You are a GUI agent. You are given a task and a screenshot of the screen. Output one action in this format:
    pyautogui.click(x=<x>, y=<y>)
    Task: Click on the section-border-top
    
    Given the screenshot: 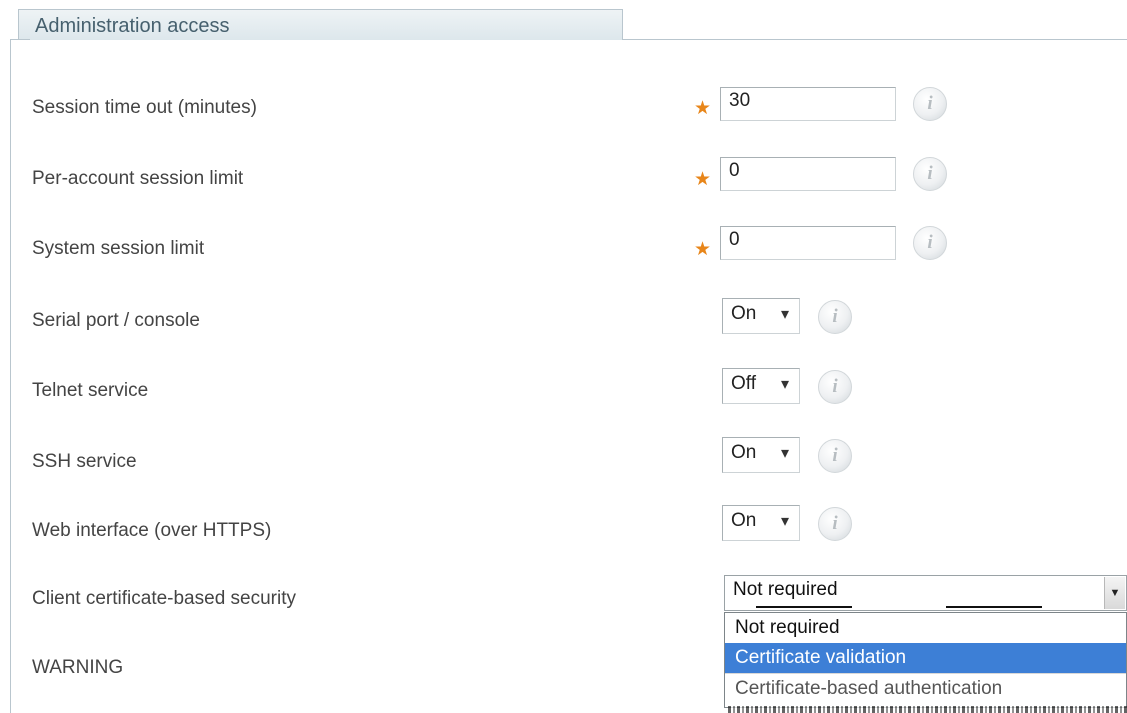 What is the action you would take?
    pyautogui.click(x=874, y=39)
    